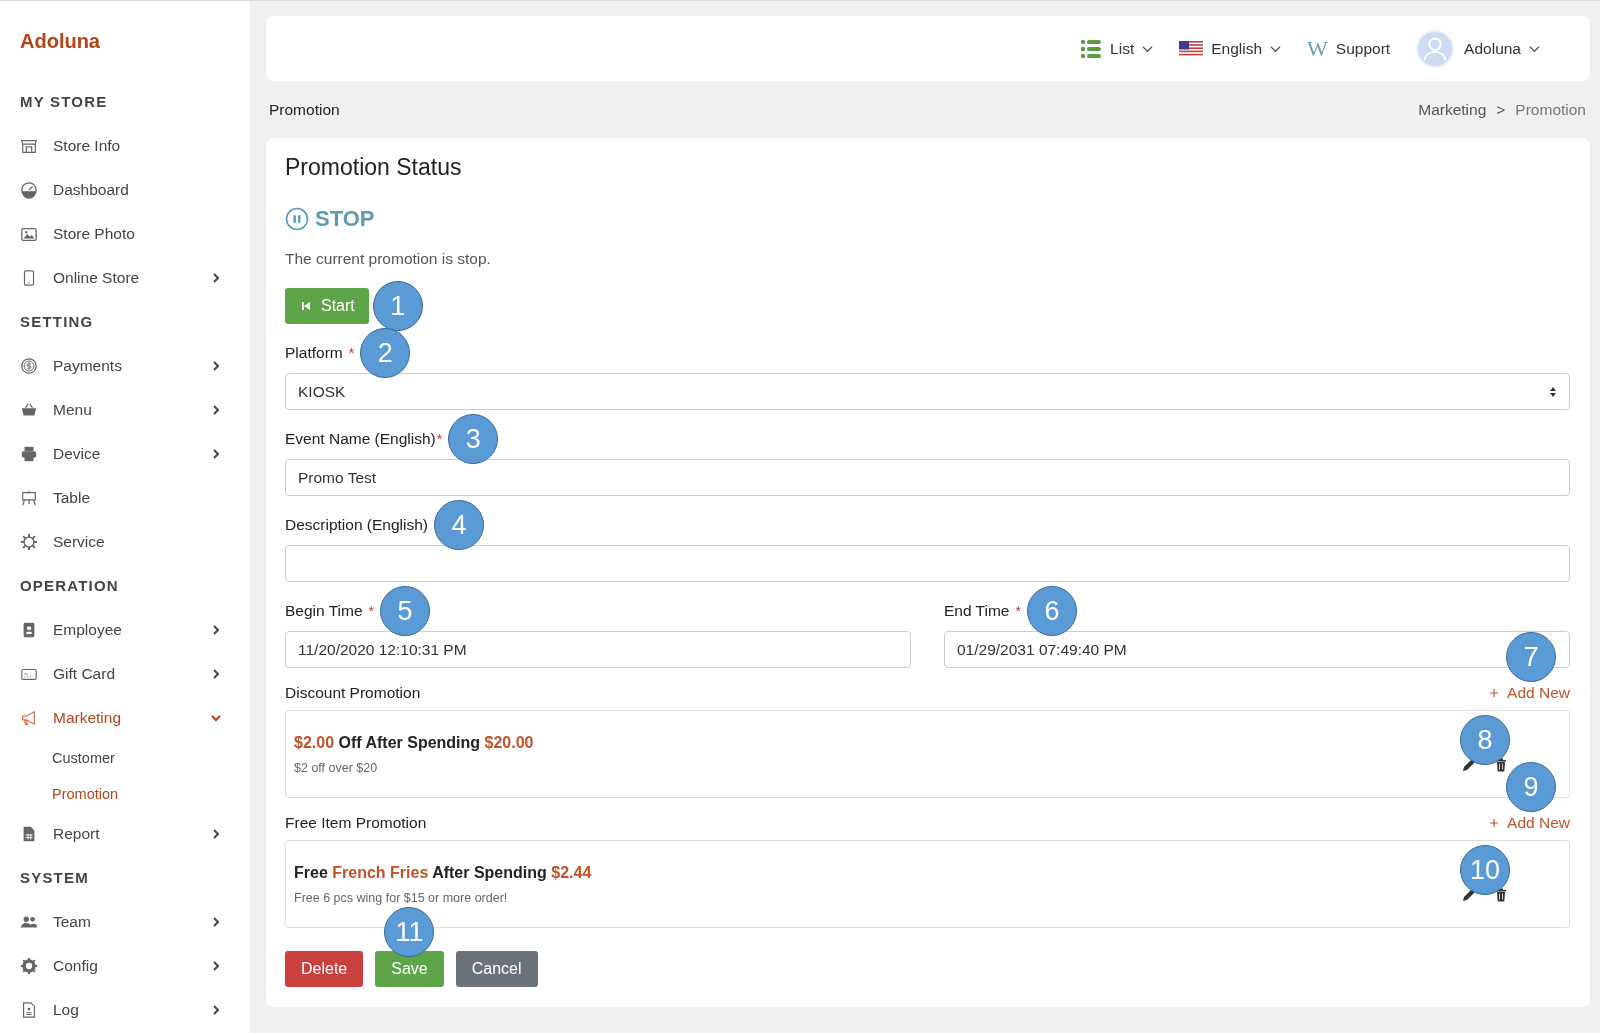 This screenshot has width=1600, height=1033. Describe the element at coordinates (353, 693) in the screenshot. I see `section-label: Discount Promotion` at that location.